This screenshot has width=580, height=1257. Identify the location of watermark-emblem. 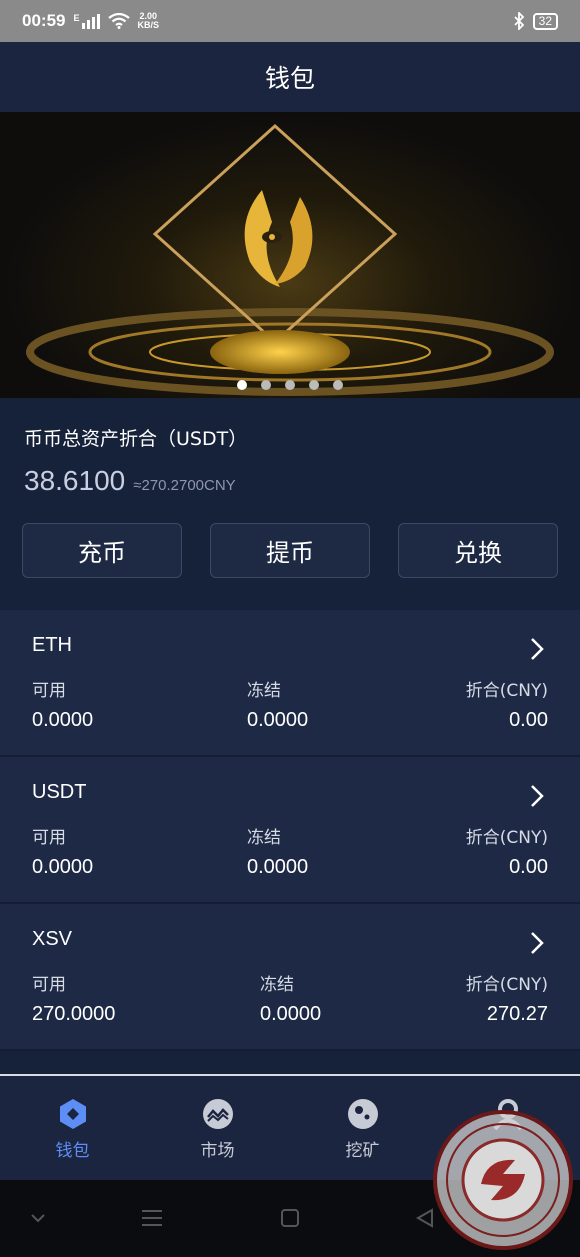
(503, 1180).